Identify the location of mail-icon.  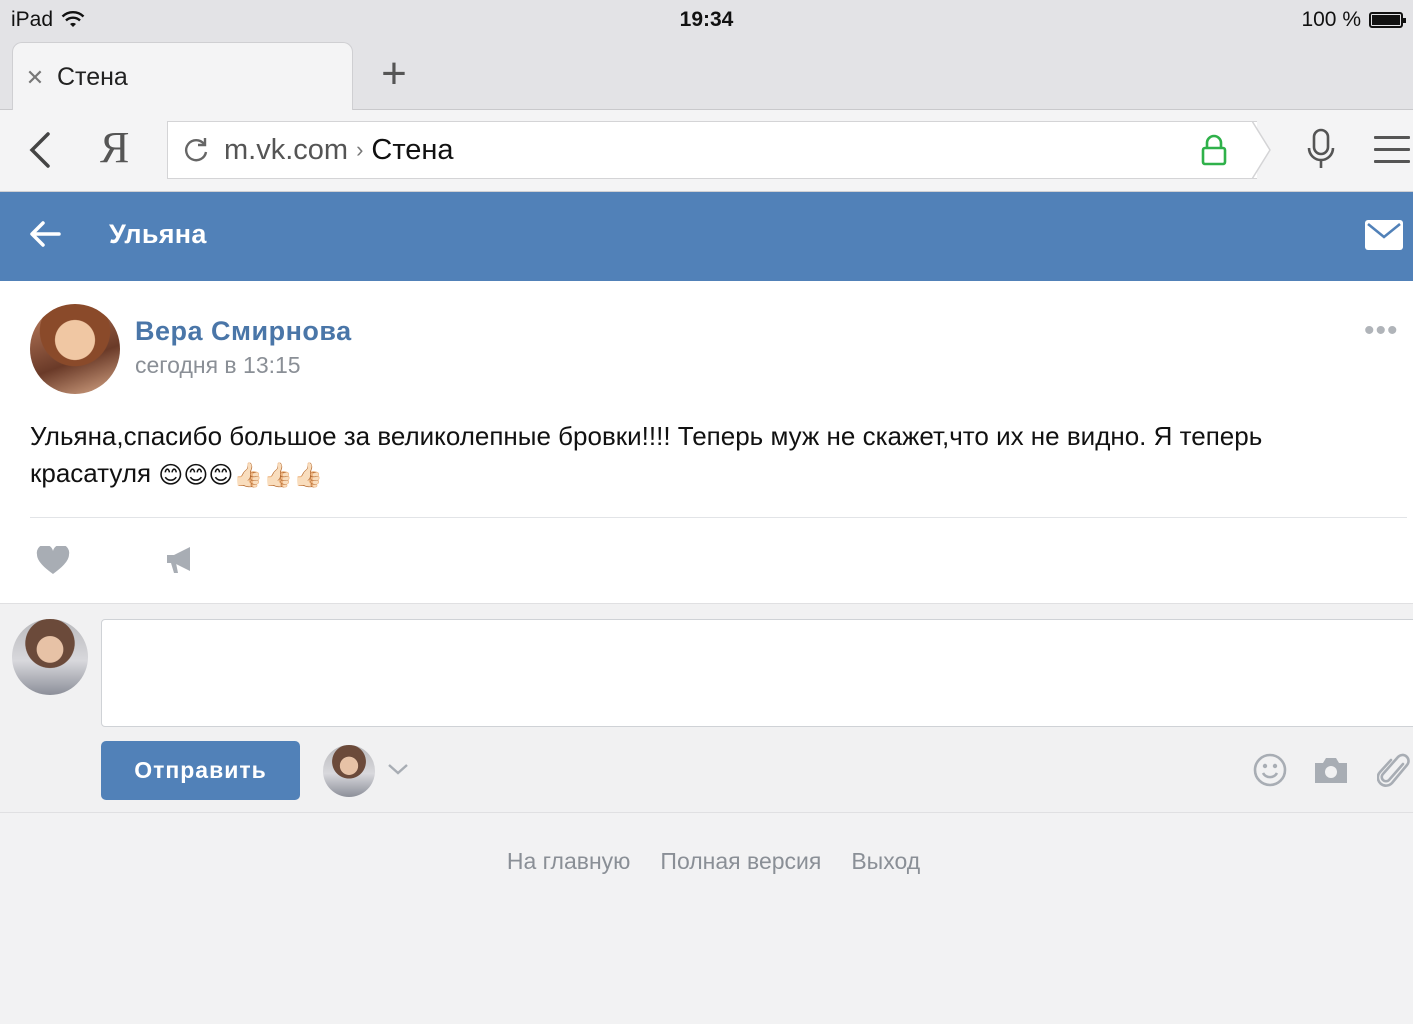
(1384, 235).